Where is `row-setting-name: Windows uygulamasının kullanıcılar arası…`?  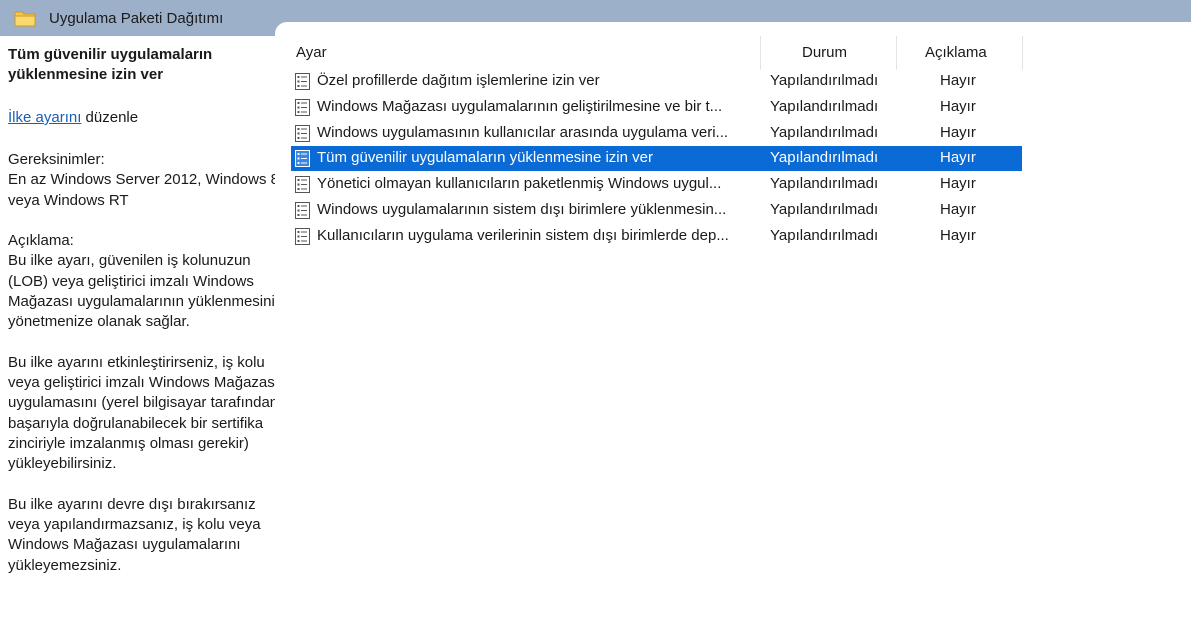 row-setting-name: Windows uygulamasının kullanıcılar arası… is located at coordinates (523, 132).